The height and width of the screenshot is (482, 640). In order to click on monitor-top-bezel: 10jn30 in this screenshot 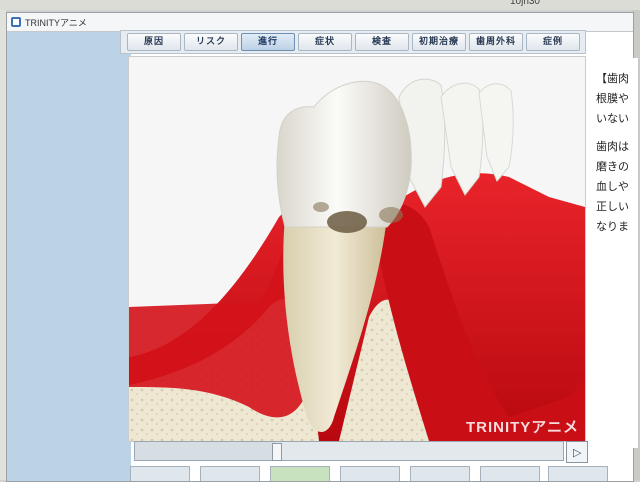, I will do `click(320, 5)`.